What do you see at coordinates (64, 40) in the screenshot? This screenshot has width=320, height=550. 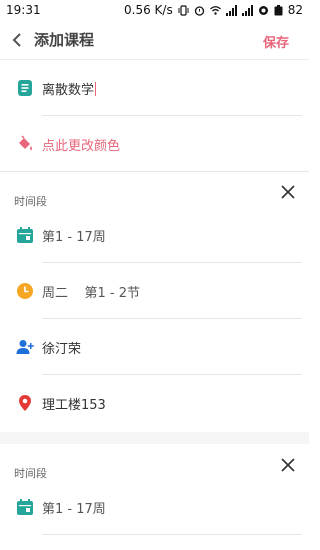 I see `page-title: 添加课程` at bounding box center [64, 40].